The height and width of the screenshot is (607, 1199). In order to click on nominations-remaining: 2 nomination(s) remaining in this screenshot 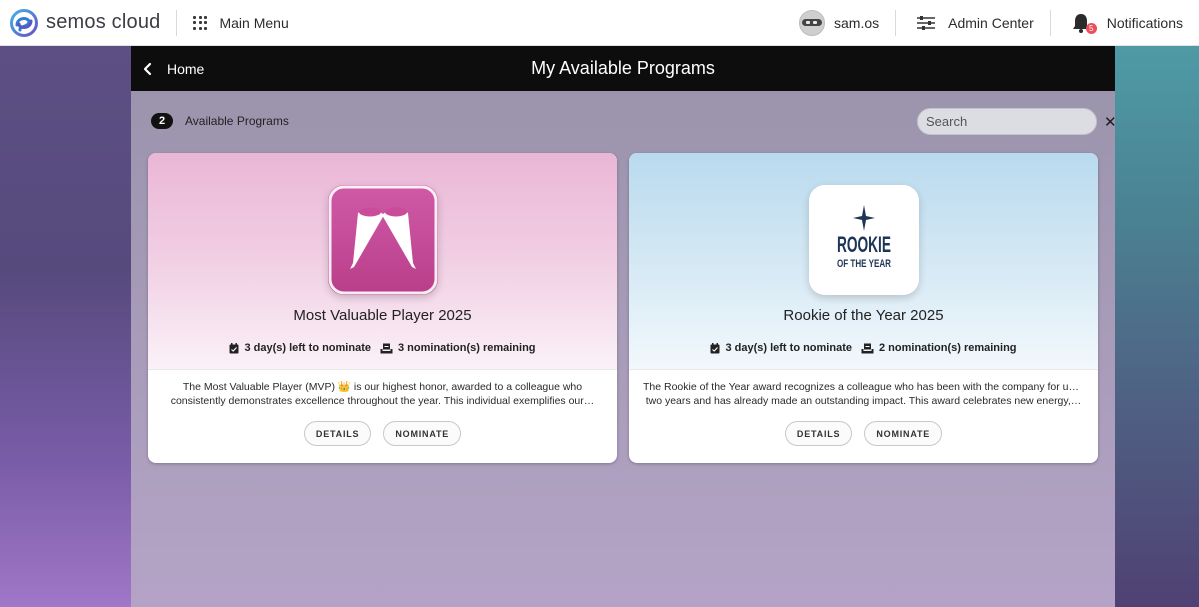, I will do `click(939, 348)`.